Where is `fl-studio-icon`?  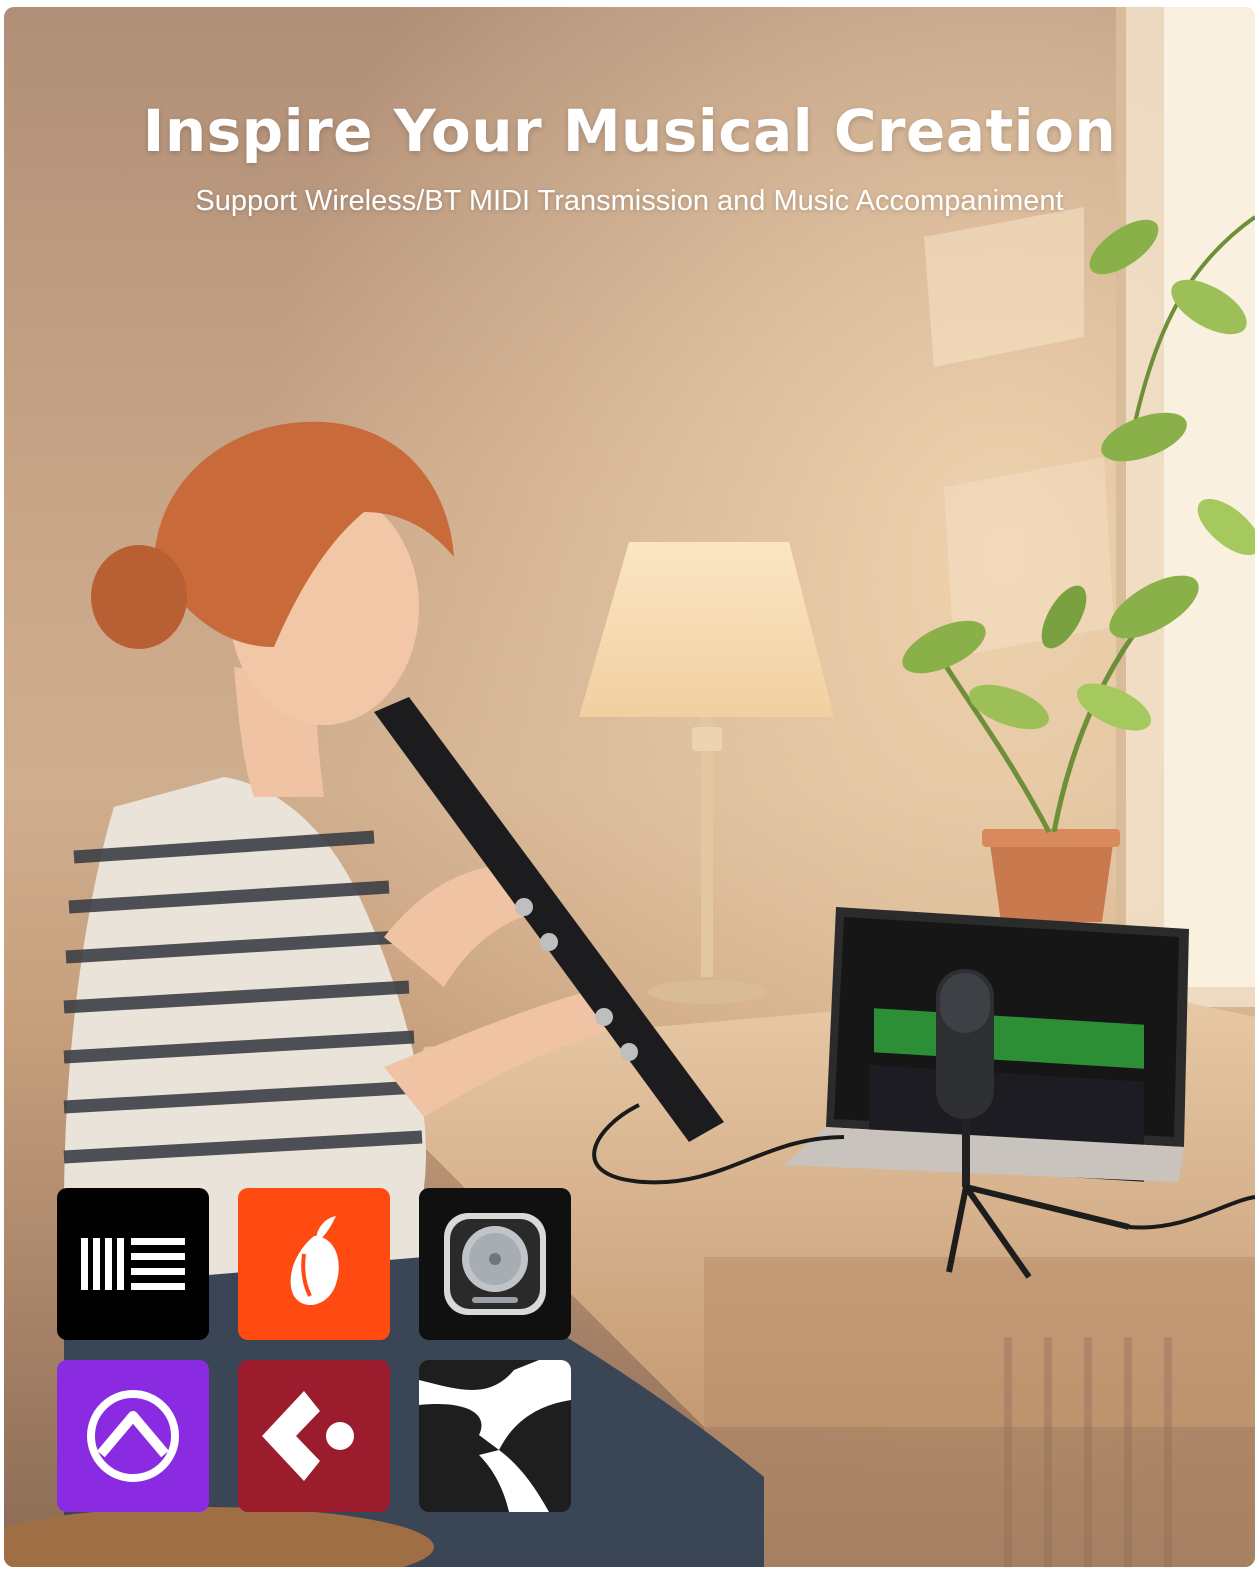
fl-studio-icon is located at coordinates (314, 1264).